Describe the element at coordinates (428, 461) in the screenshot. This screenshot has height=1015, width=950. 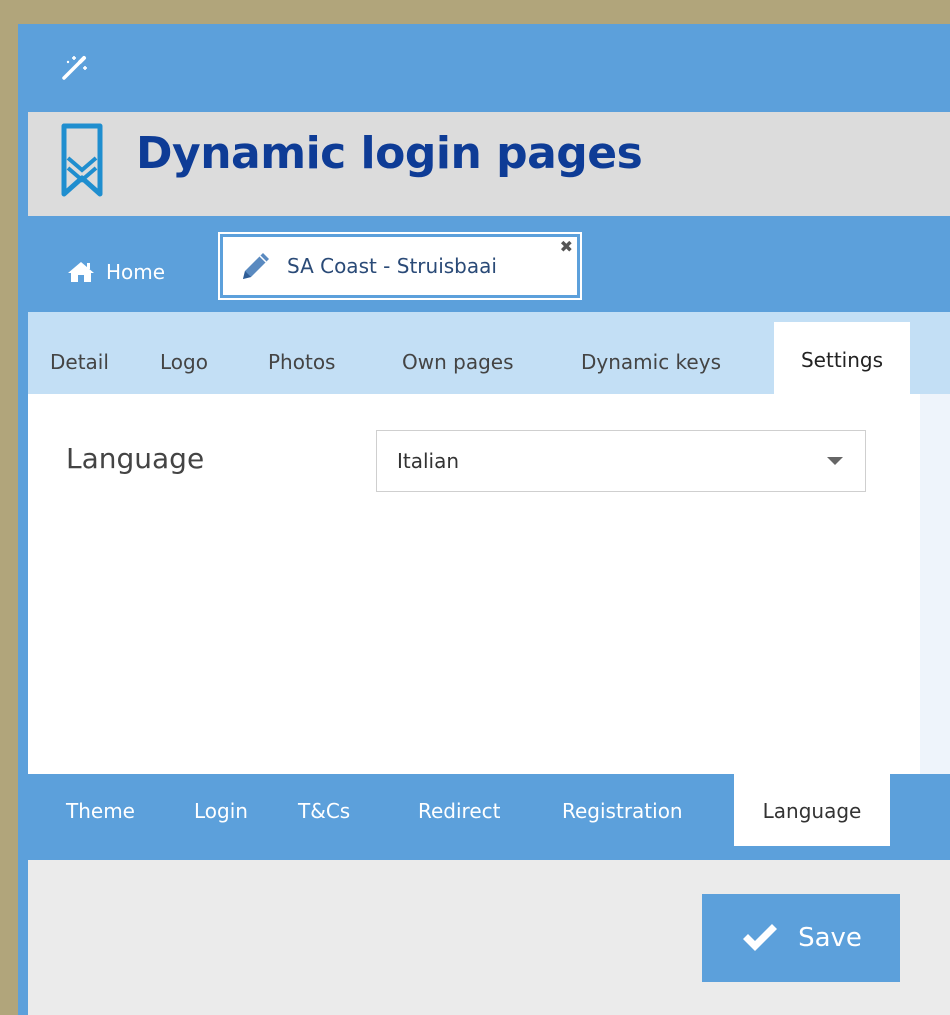
I see `language-select-value: Italian` at that location.